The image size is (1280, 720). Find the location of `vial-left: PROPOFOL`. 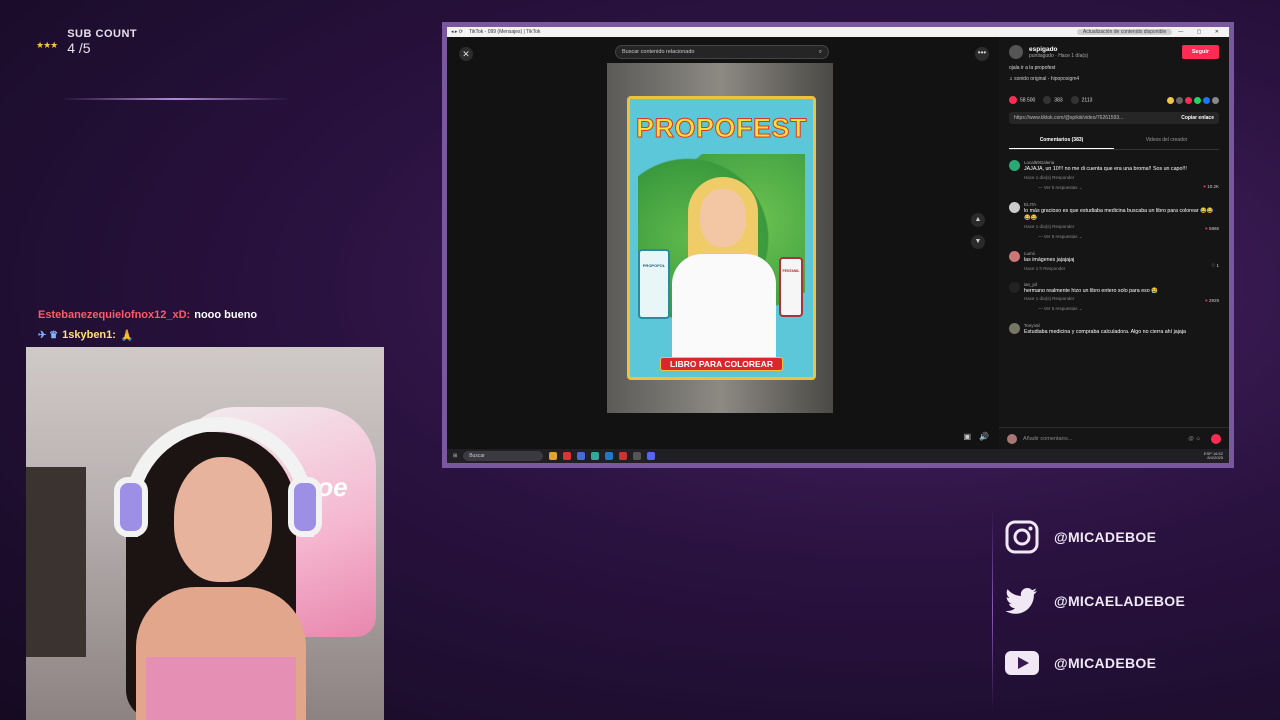

vial-left: PROPOFOL is located at coordinates (654, 284).